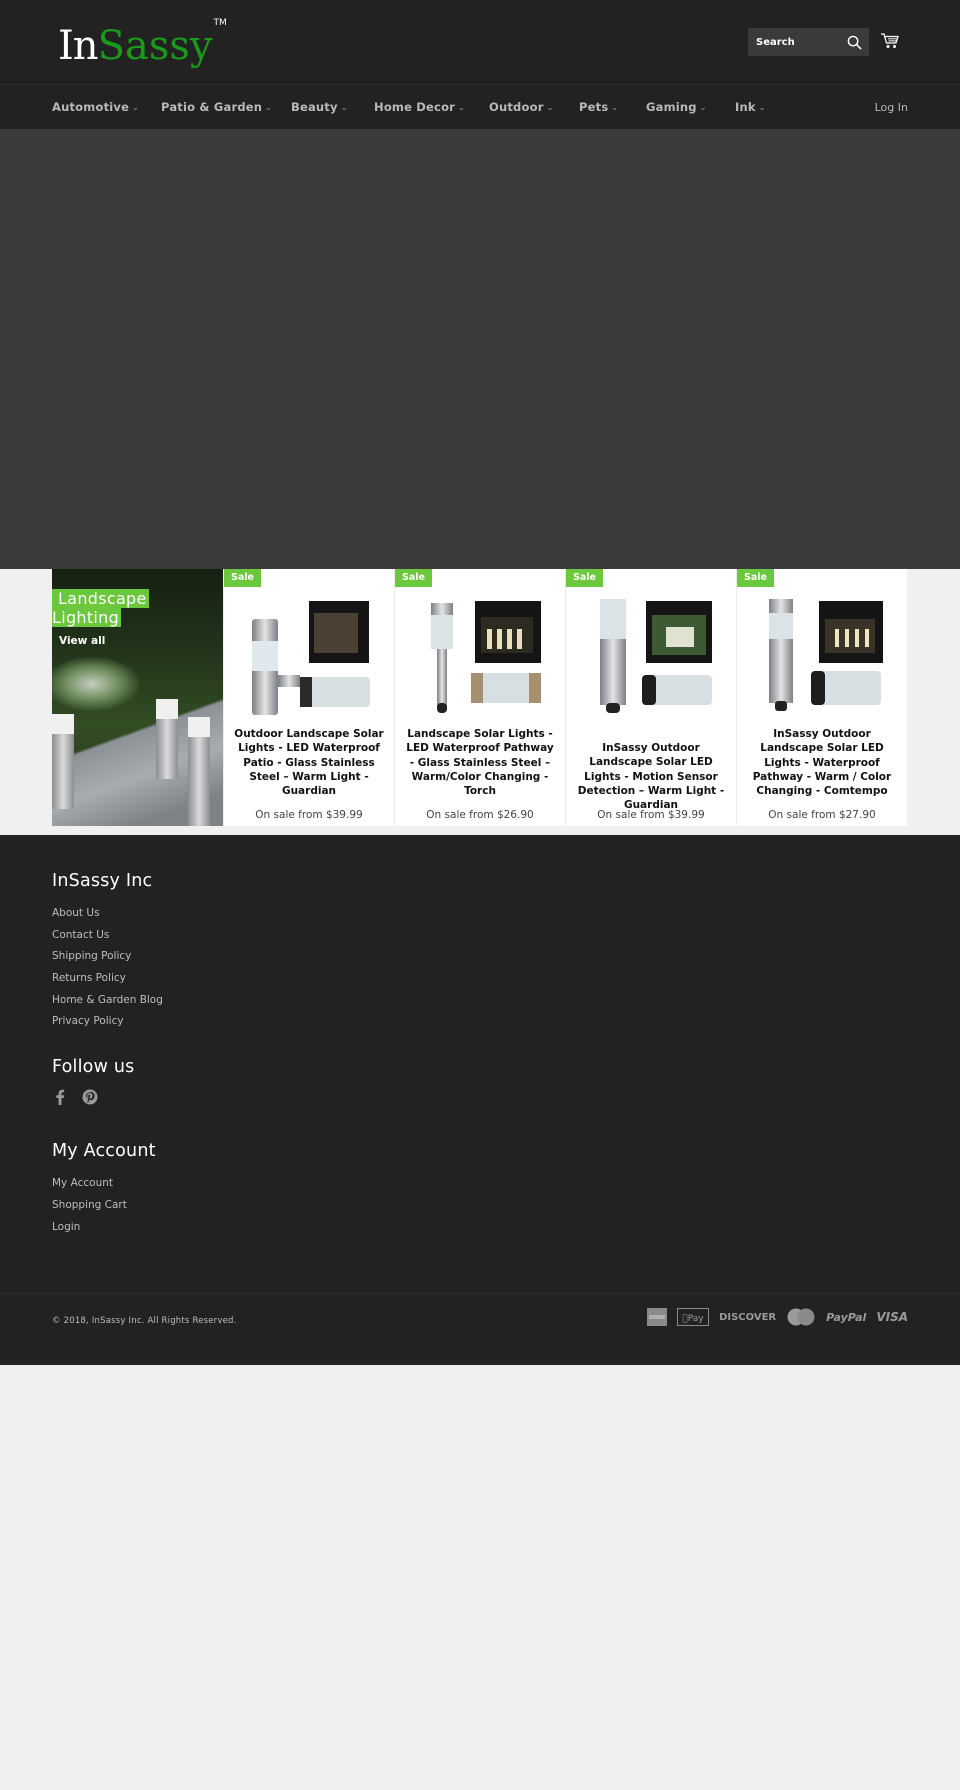 The height and width of the screenshot is (1790, 960). I want to click on nav-label: Gaming, so click(671, 107).